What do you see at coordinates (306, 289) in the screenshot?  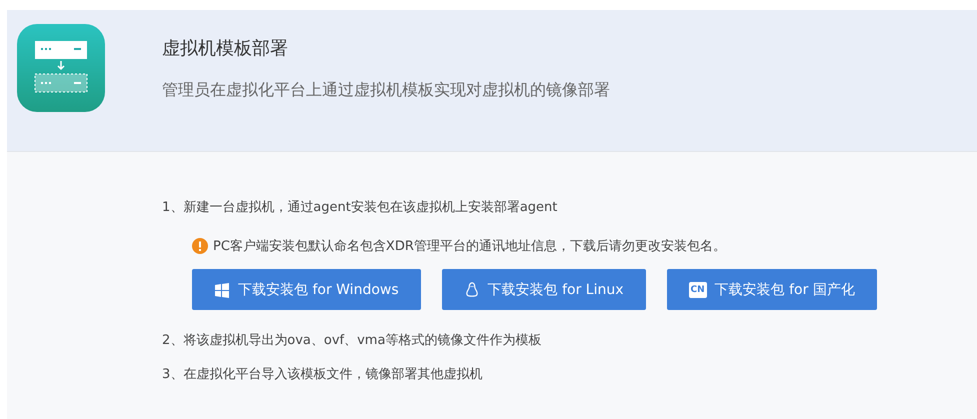 I see `download-button: 下载安装包 for Windows` at bounding box center [306, 289].